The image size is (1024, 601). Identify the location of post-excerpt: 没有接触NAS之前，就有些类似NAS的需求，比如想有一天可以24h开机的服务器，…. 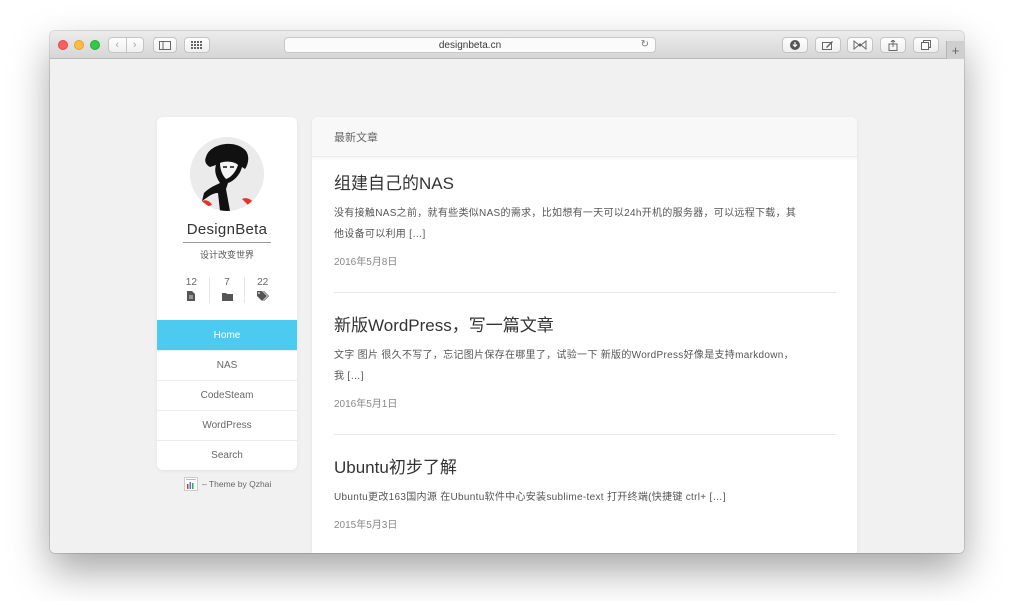
(565, 224).